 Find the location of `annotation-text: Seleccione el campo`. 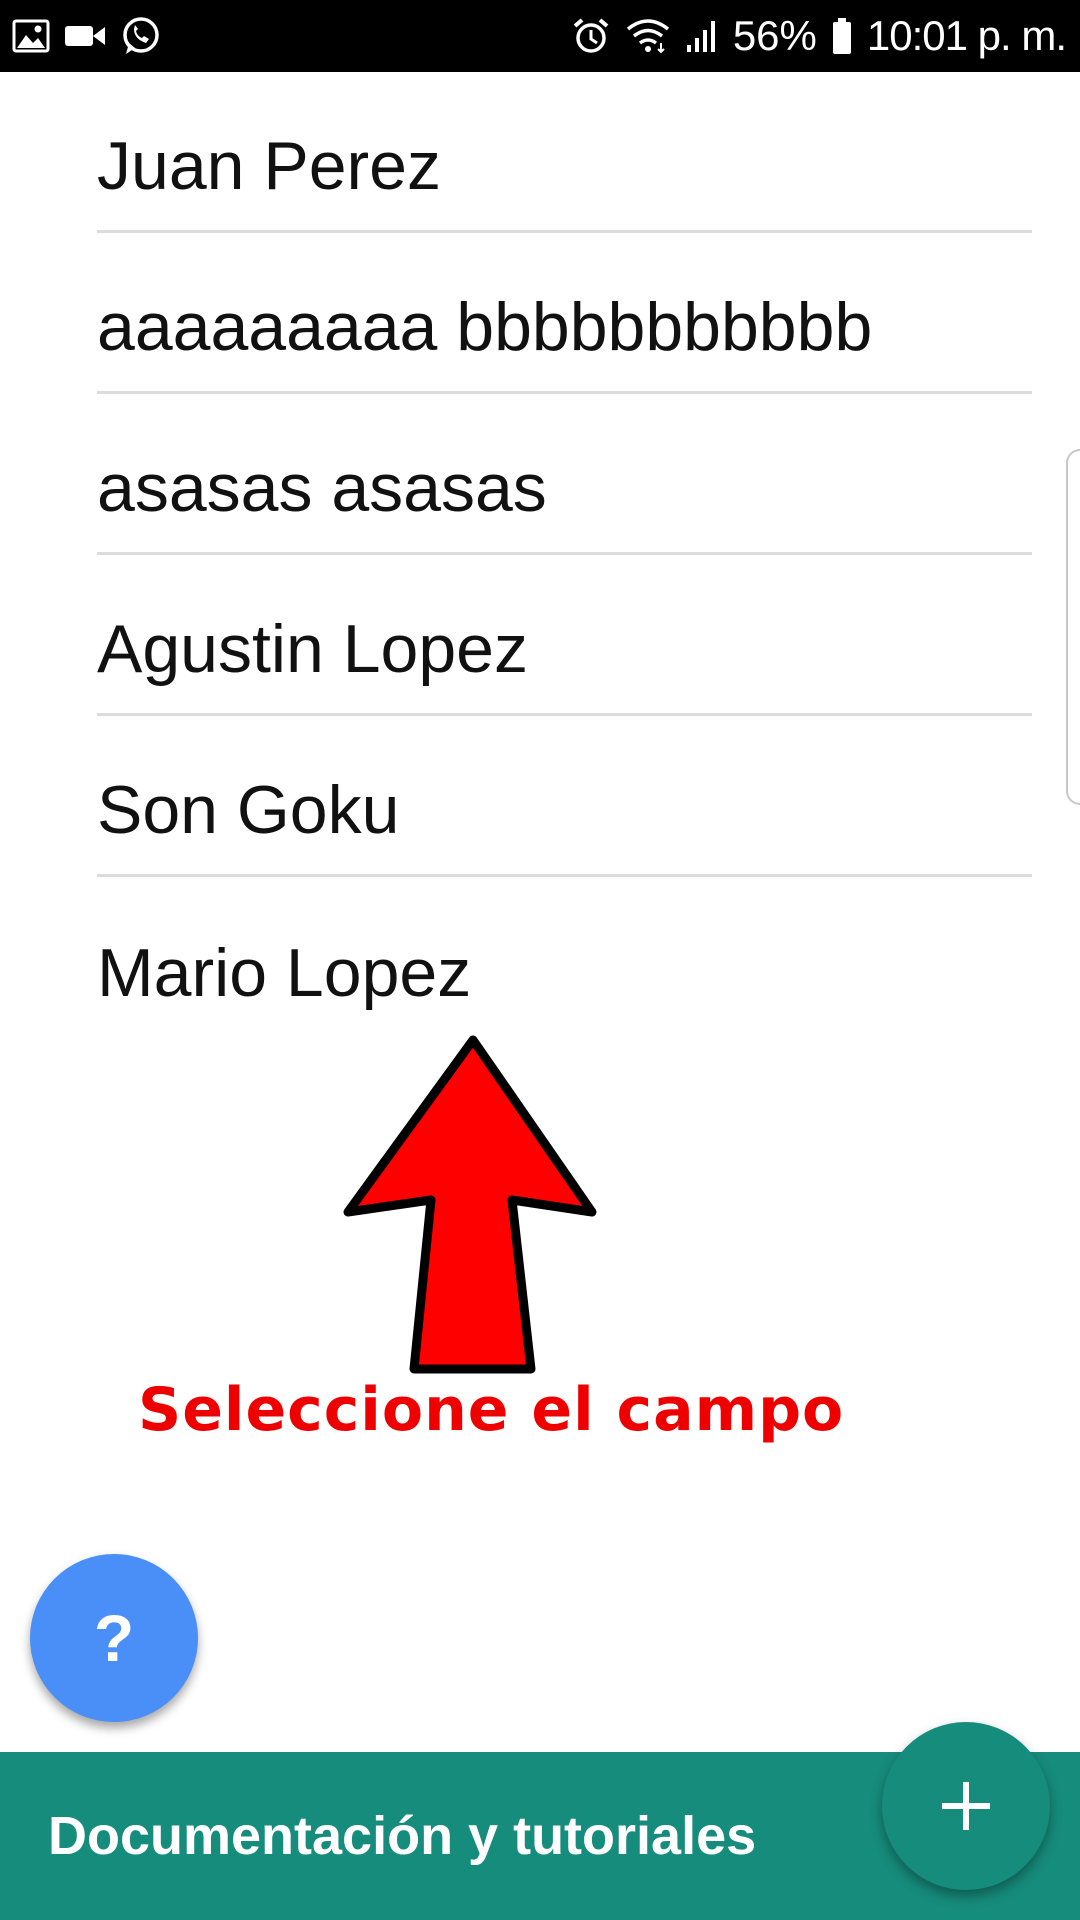

annotation-text: Seleccione el campo is located at coordinates (491, 1410).